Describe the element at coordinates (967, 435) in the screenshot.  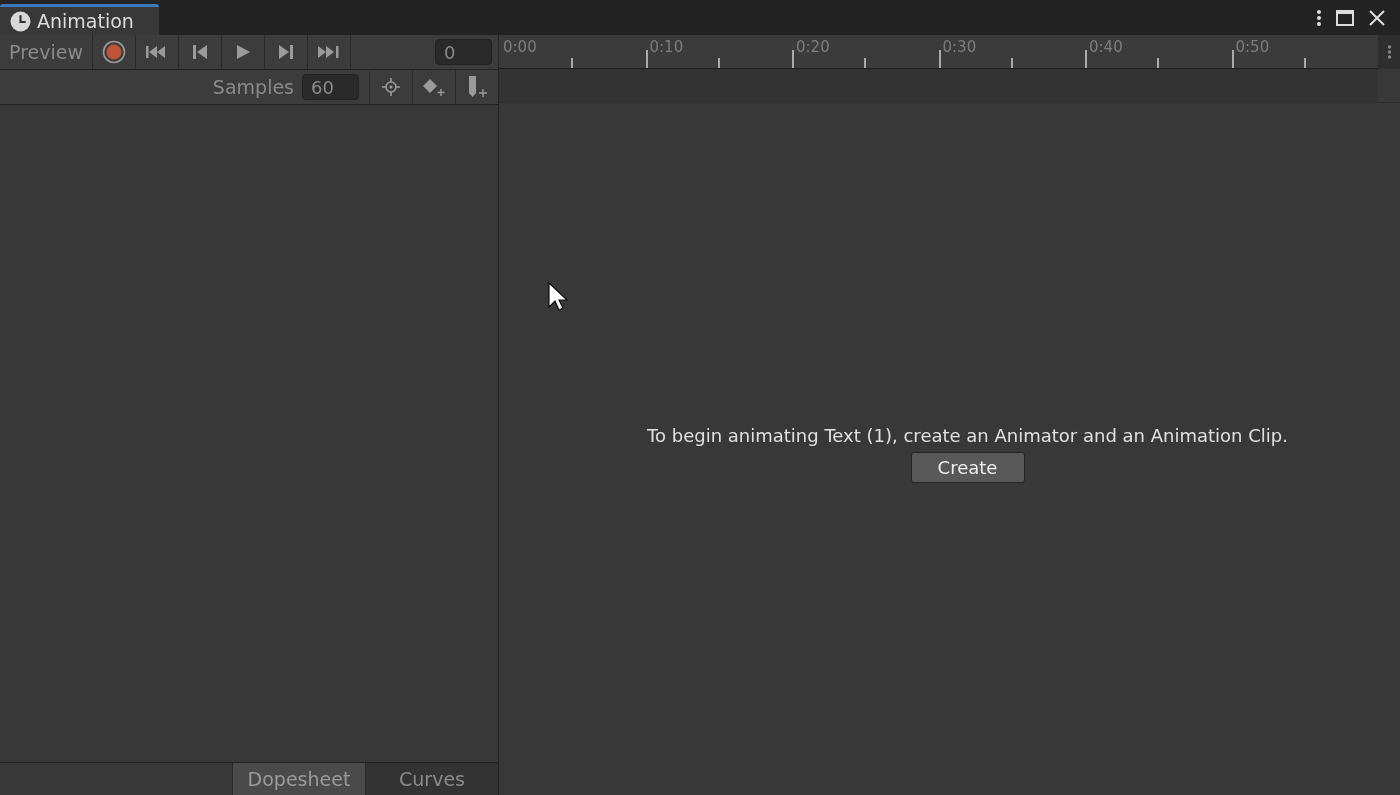
I see `message-text: To begin animating Text (1), create an Animator and an Animation Clip.` at that location.